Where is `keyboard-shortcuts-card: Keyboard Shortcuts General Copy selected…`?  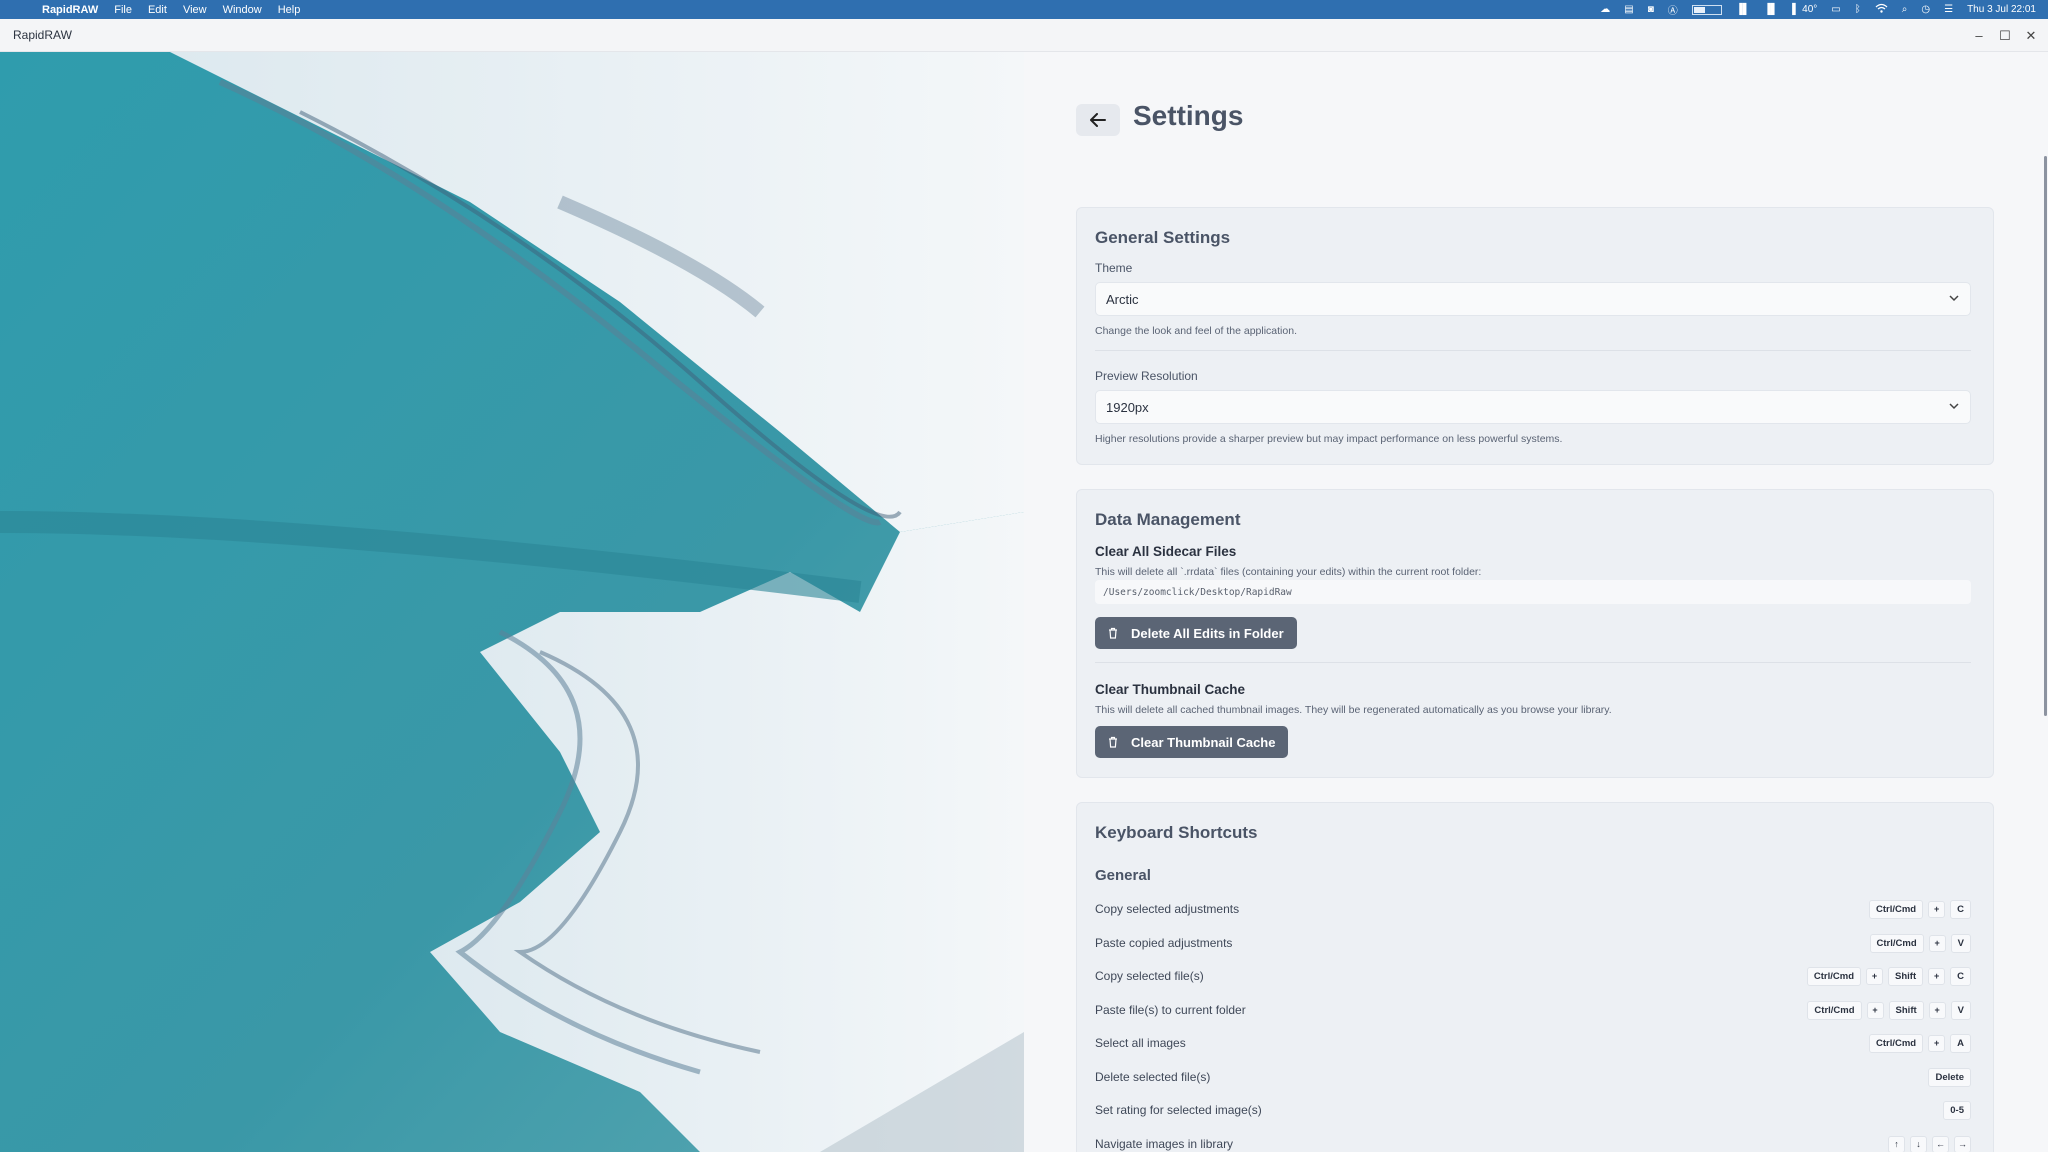 keyboard-shortcuts-card: Keyboard Shortcuts General Copy selected… is located at coordinates (1535, 977).